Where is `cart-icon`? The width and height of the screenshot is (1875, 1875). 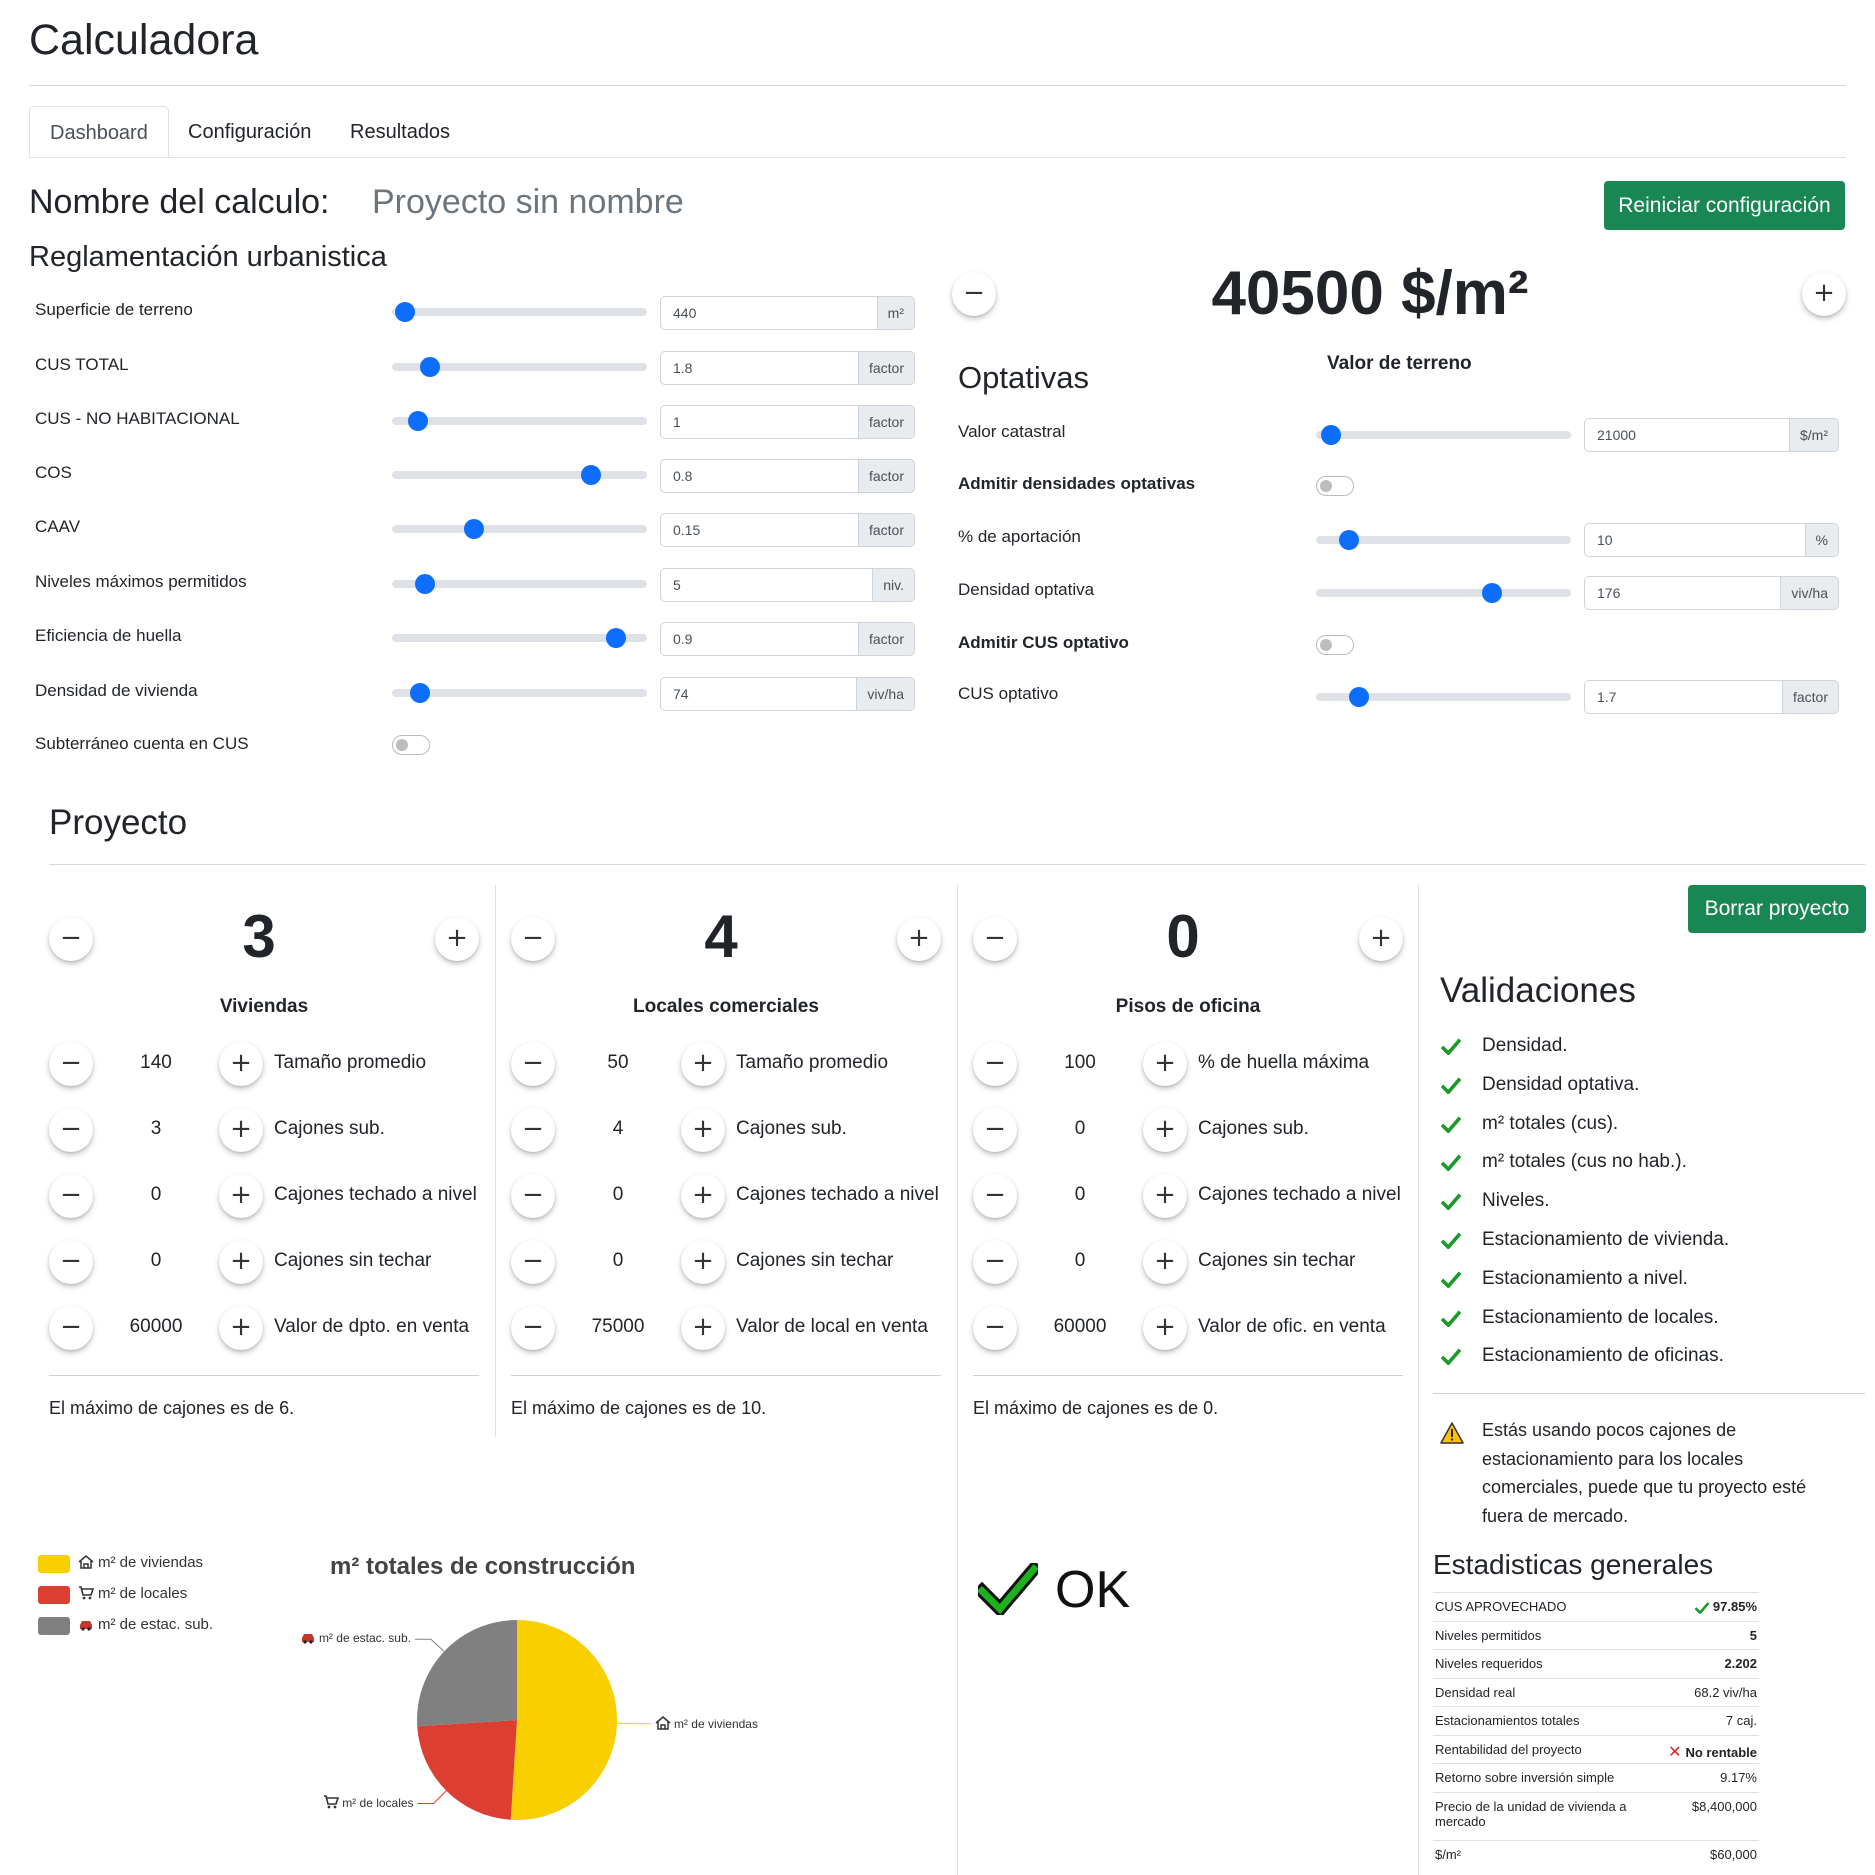
cart-icon is located at coordinates (331, 1803).